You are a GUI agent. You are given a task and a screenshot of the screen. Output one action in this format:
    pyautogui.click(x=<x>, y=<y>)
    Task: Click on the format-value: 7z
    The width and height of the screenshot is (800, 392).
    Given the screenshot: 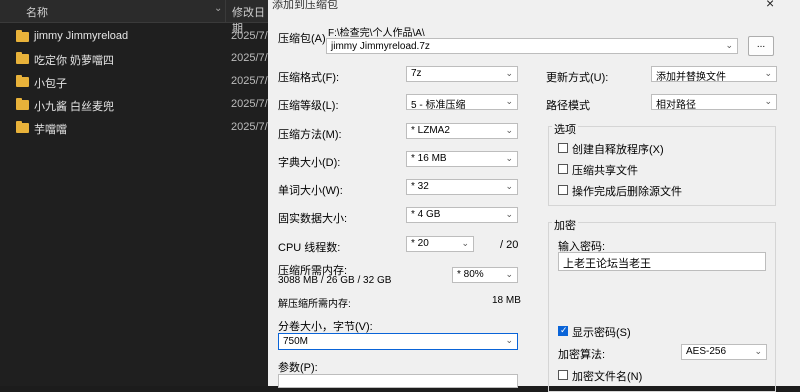 What is the action you would take?
    pyautogui.click(x=416, y=73)
    